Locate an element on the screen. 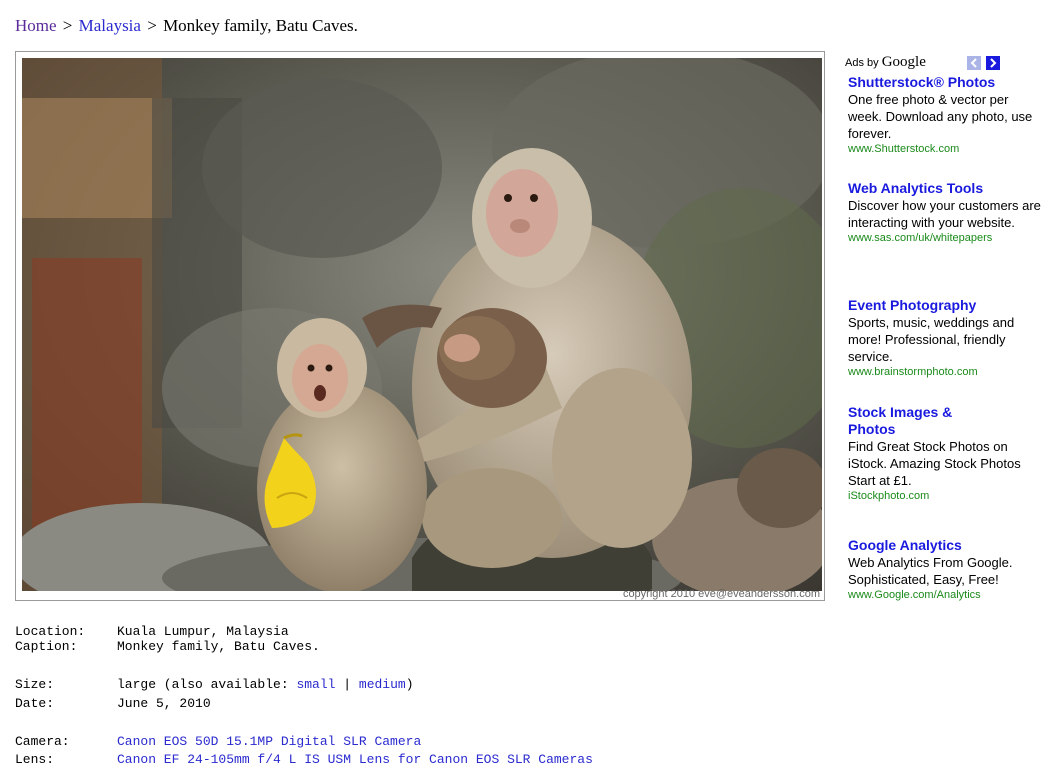 This screenshot has width=1059, height=768. ads-by-label: Ads by is located at coordinates (862, 63).